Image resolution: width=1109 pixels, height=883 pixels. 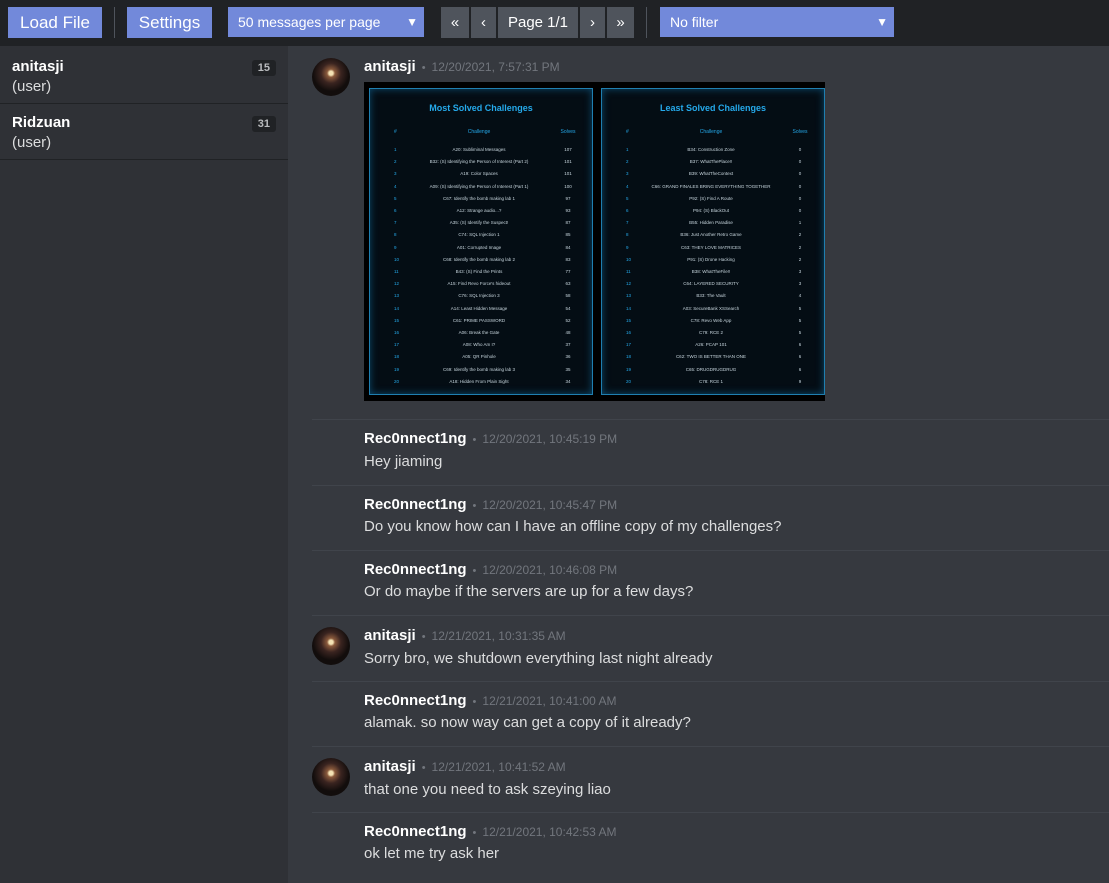 What do you see at coordinates (455, 22) in the screenshot?
I see `first-page-button: «` at bounding box center [455, 22].